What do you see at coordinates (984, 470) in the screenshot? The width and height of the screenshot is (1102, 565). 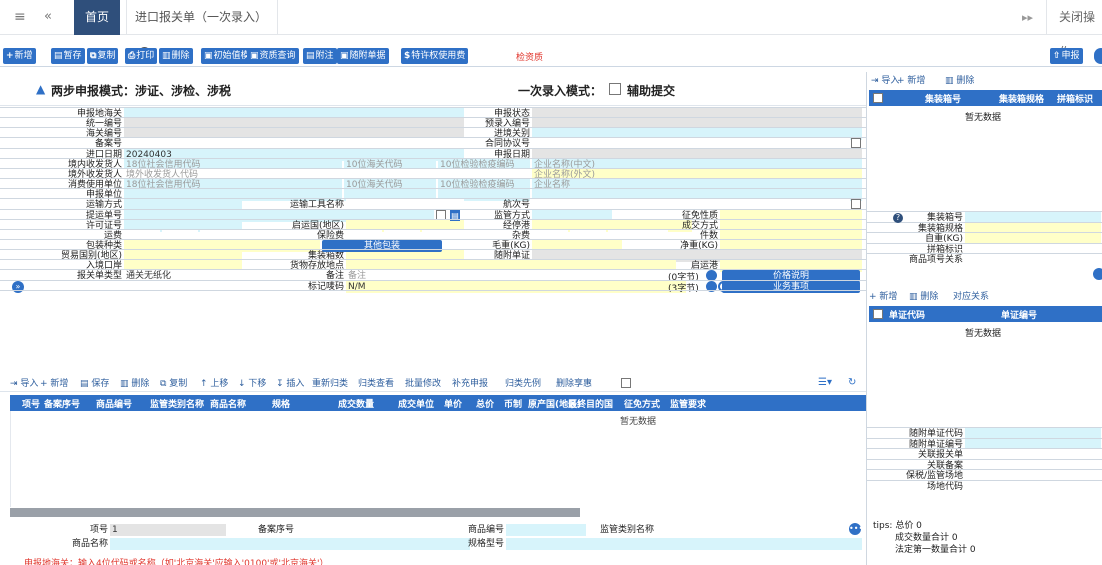 I see `related-fields: 随附单证代码 随附单证编号 关联报关单 关联备案 保税/监管场地 场地代码` at bounding box center [984, 470].